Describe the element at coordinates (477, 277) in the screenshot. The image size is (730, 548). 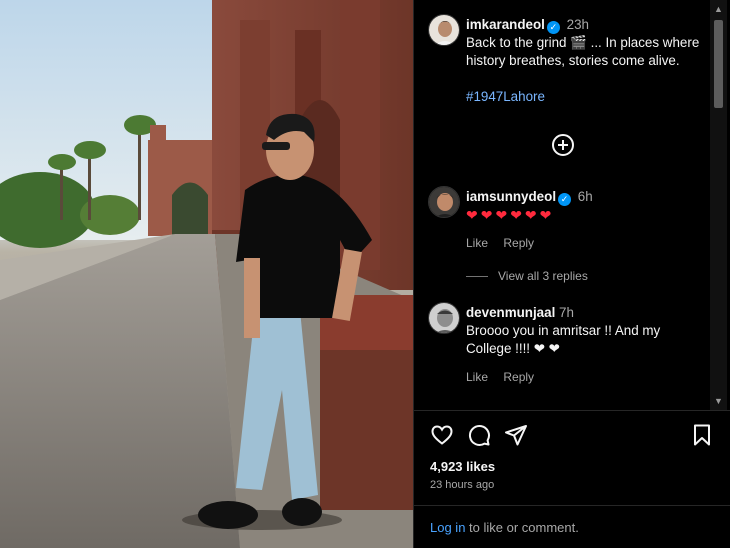
I see `replies-divider-line` at that location.